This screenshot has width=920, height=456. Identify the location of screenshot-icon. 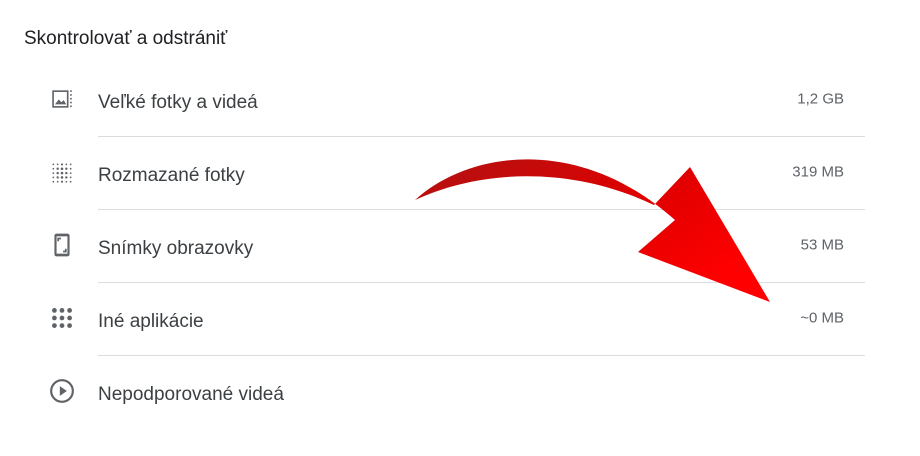
(62, 245).